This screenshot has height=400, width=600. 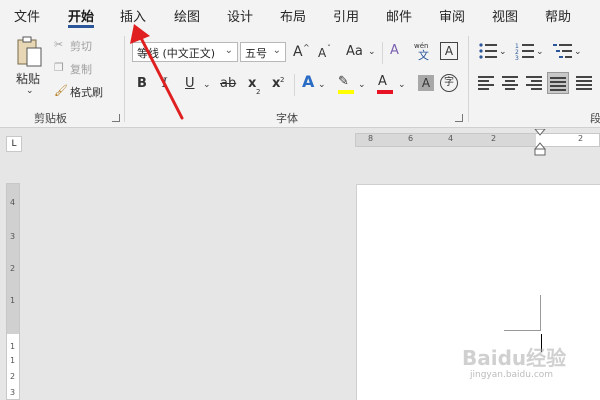 I want to click on cut-icon: ✂, so click(x=59, y=44).